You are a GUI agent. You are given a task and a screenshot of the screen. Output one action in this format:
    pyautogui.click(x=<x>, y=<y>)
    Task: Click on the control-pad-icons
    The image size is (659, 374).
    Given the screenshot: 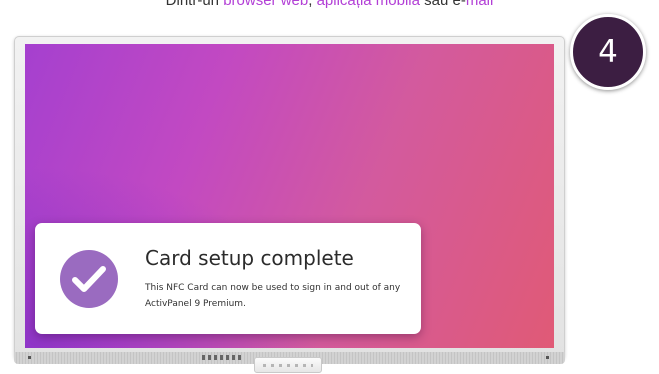 What is the action you would take?
    pyautogui.click(x=288, y=365)
    